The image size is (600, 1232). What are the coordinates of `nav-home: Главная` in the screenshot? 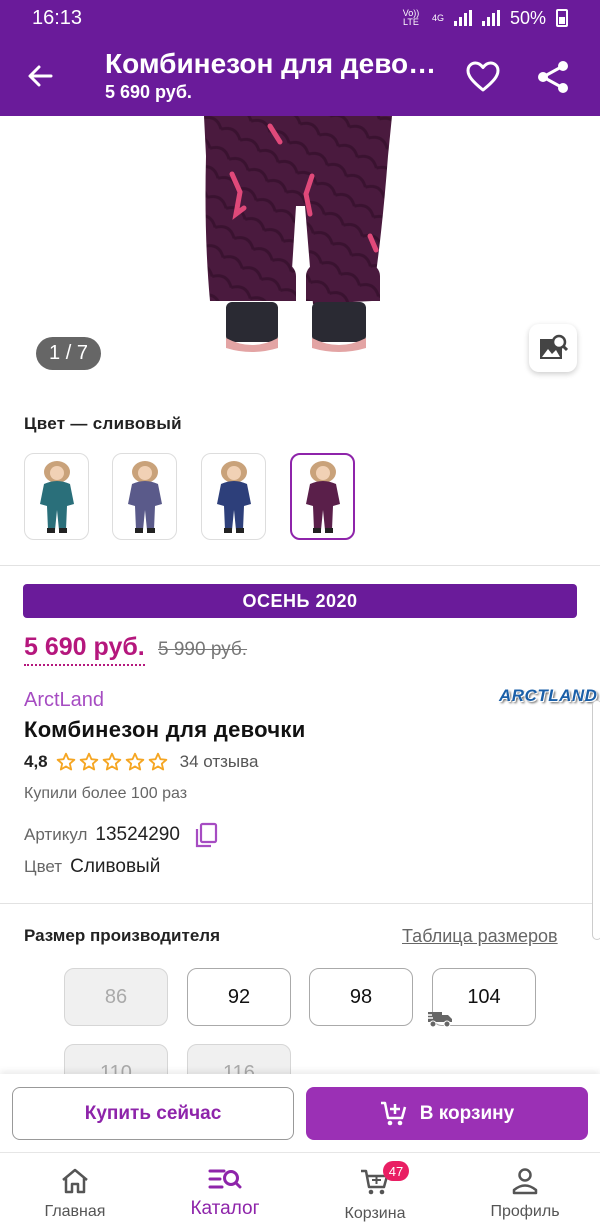 It's located at (75, 1192).